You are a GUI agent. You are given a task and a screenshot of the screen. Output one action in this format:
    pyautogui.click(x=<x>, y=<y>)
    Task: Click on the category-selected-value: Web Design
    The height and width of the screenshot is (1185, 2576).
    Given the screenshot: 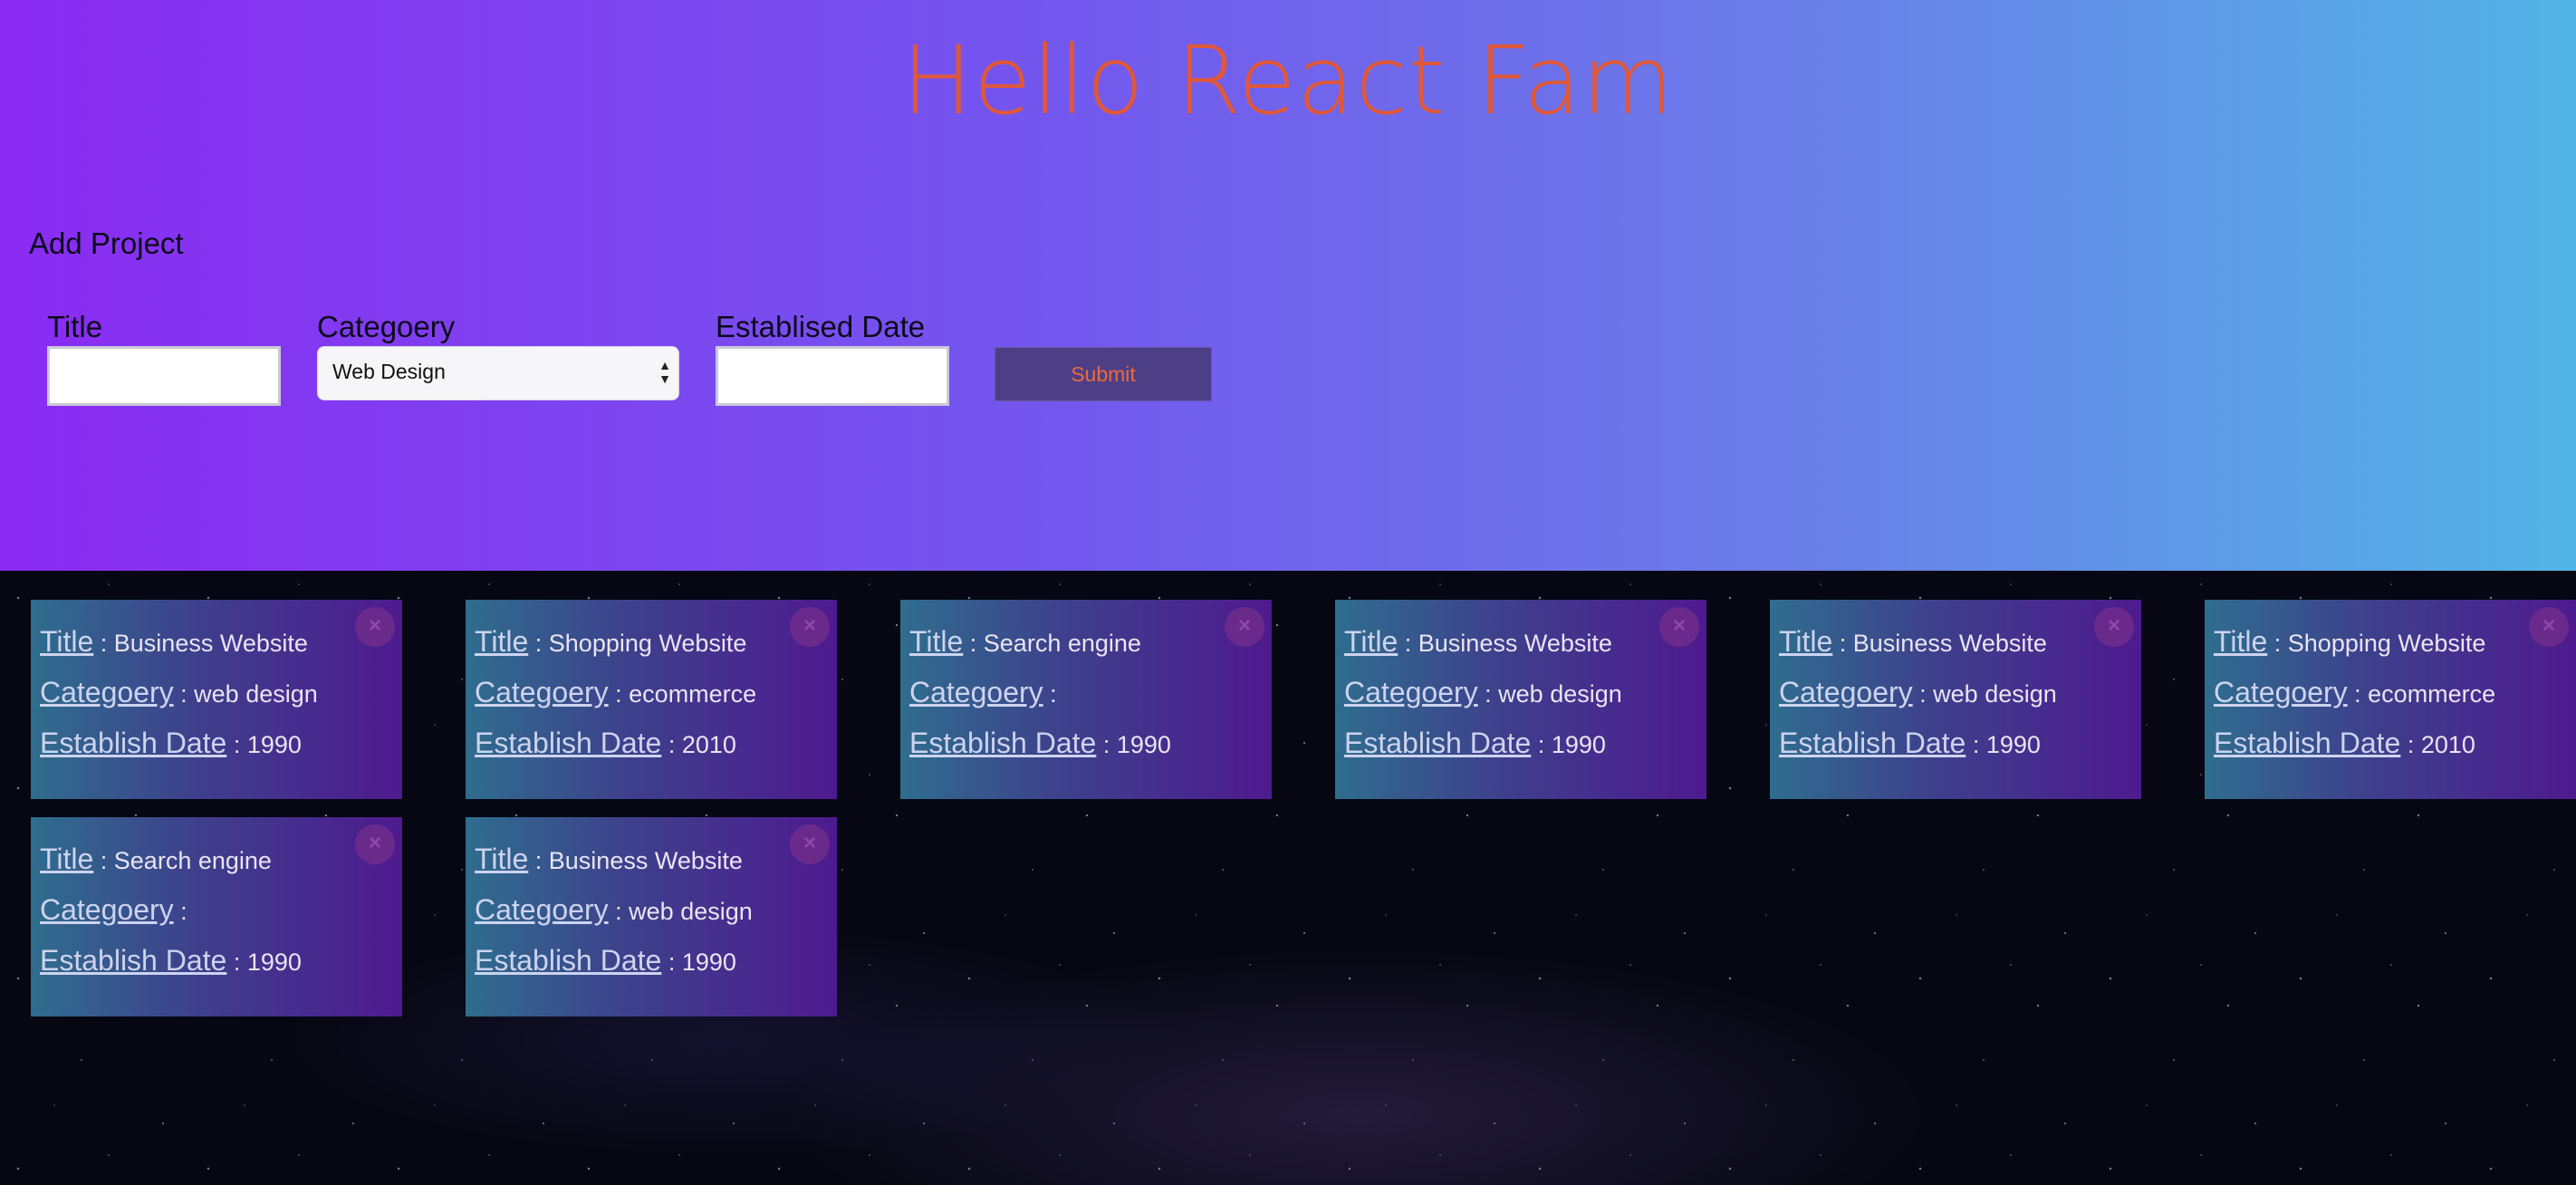 What is the action you would take?
    pyautogui.click(x=389, y=371)
    